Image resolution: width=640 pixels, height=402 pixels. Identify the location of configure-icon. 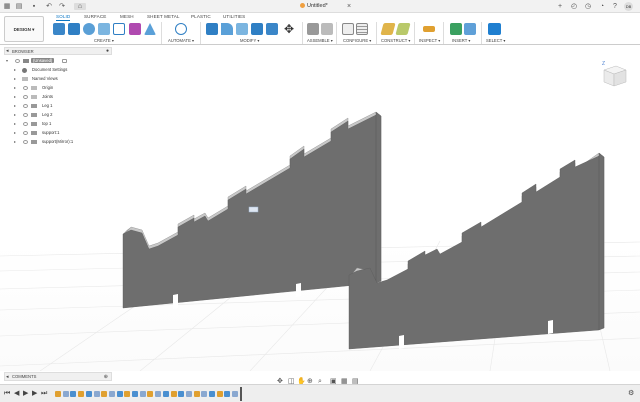
(348, 29).